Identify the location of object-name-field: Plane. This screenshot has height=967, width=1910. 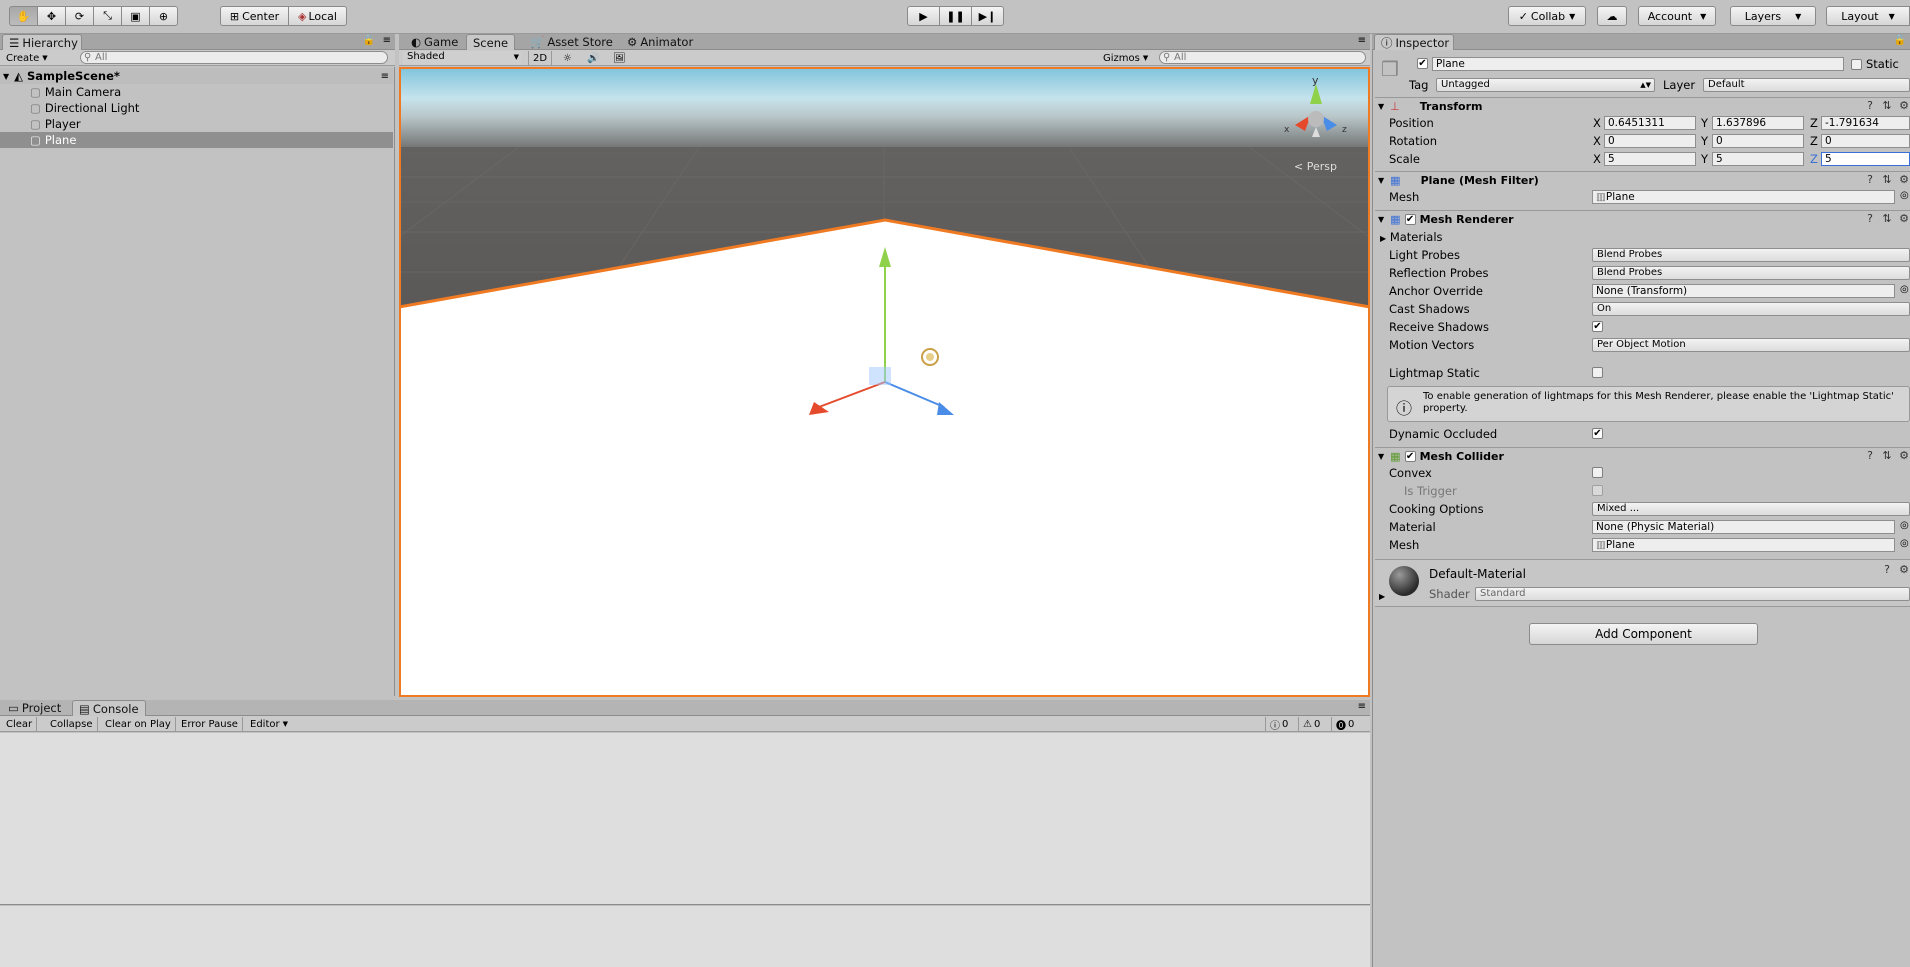
(1638, 64).